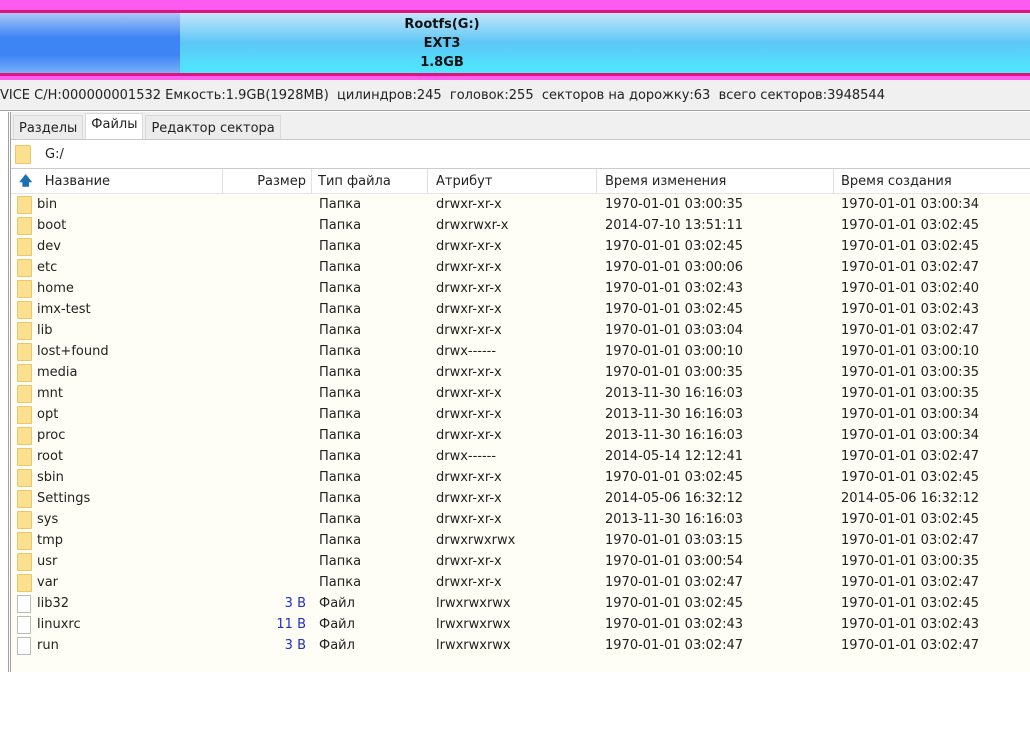  What do you see at coordinates (267, 181) in the screenshot?
I see `column-size: Размер` at bounding box center [267, 181].